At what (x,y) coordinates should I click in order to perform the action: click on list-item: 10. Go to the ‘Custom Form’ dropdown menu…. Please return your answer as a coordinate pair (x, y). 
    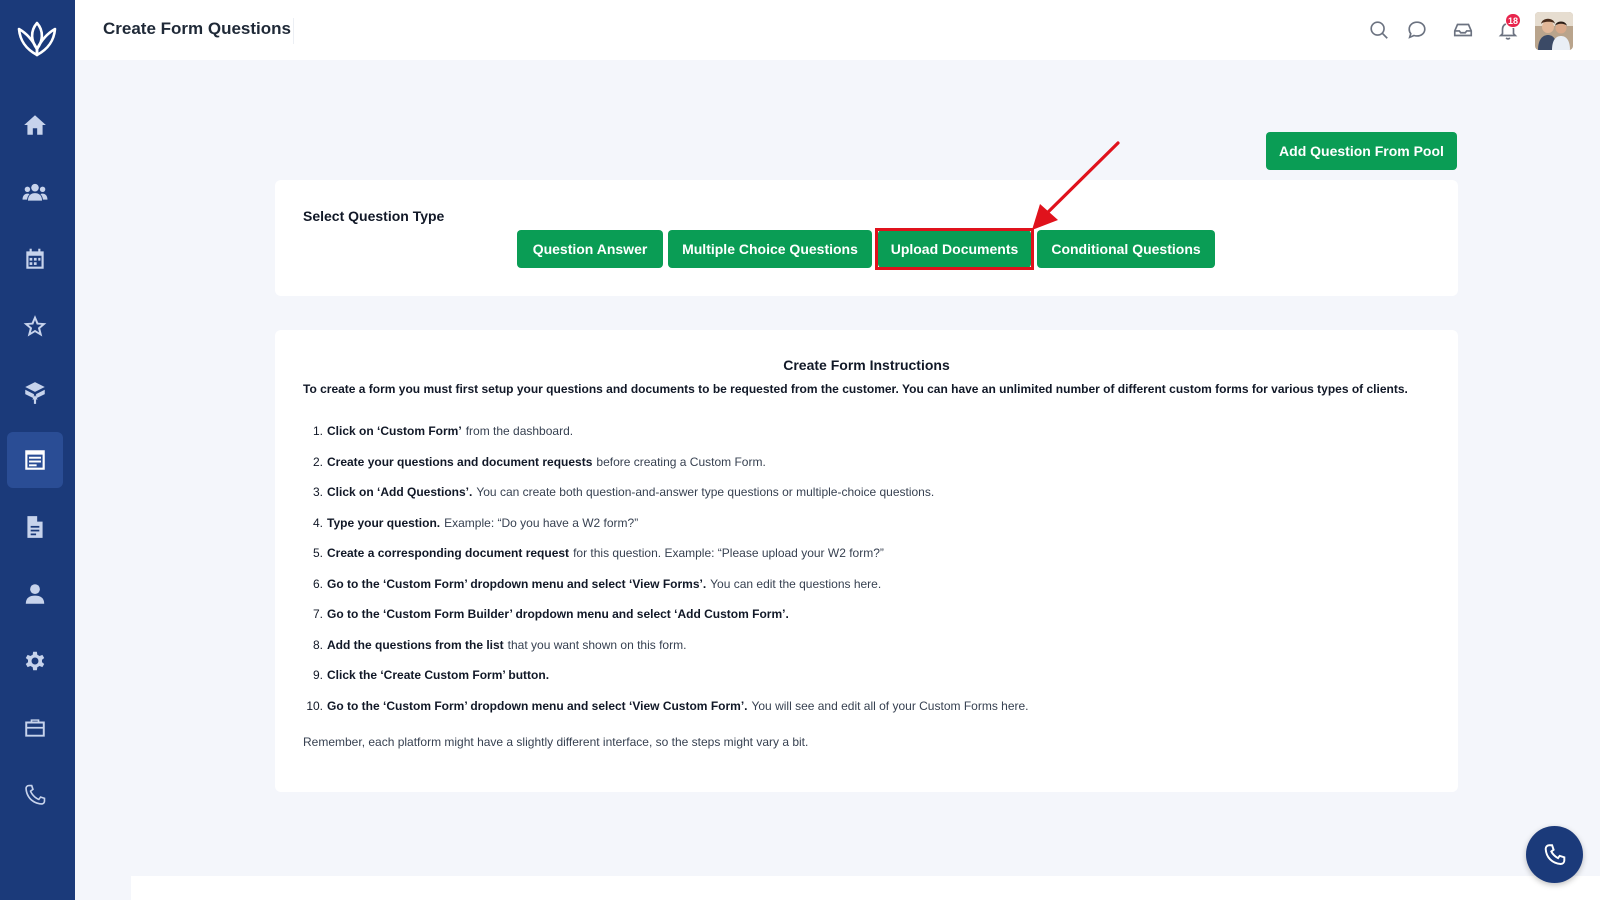
    Looking at the image, I should click on (667, 705).